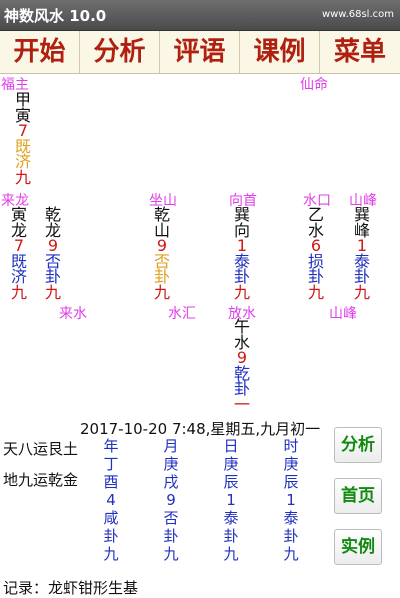 The image size is (400, 598). What do you see at coordinates (231, 536) in the screenshot?
I see `pillar-day-gua-2: 卦` at bounding box center [231, 536].